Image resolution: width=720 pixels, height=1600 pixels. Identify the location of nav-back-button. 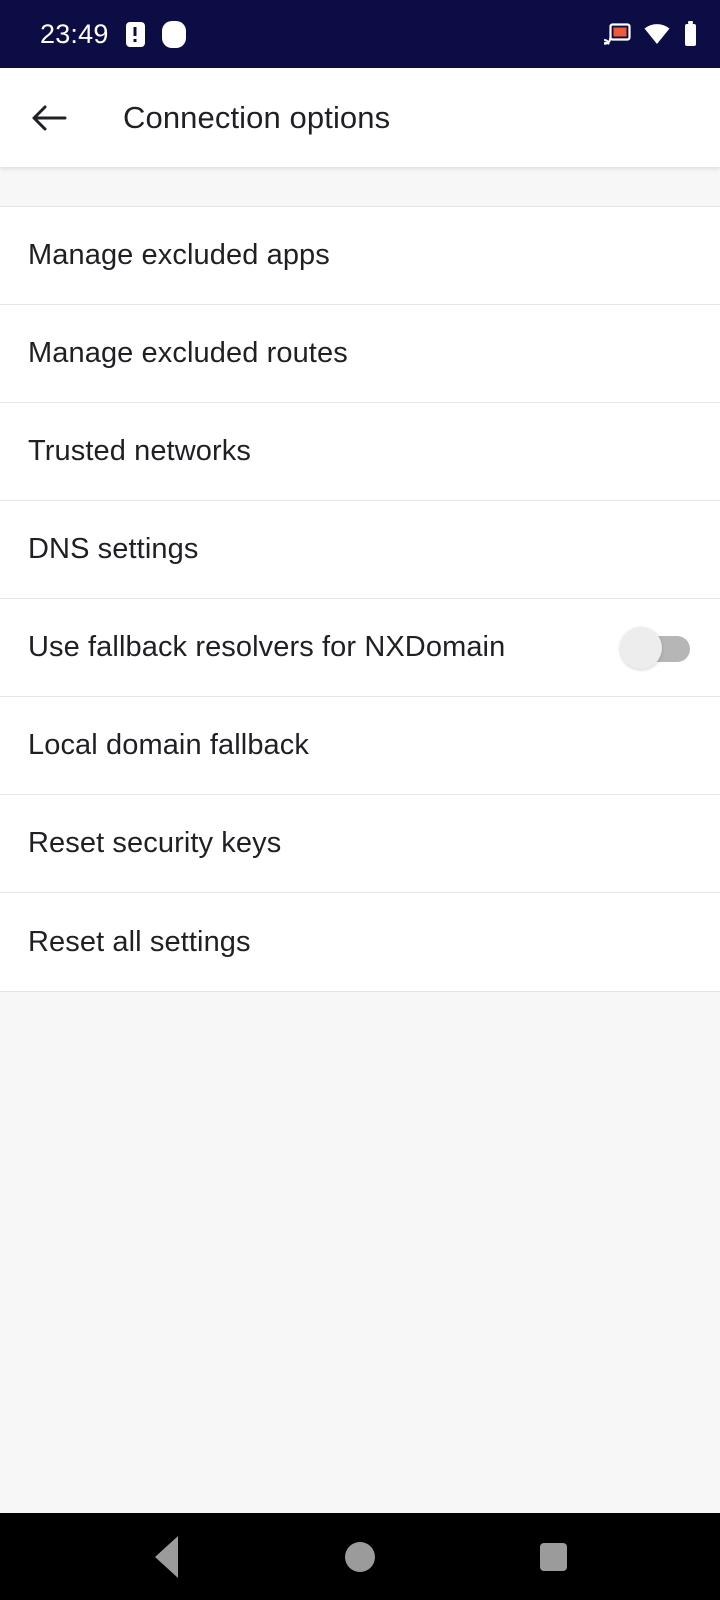
(167, 1556).